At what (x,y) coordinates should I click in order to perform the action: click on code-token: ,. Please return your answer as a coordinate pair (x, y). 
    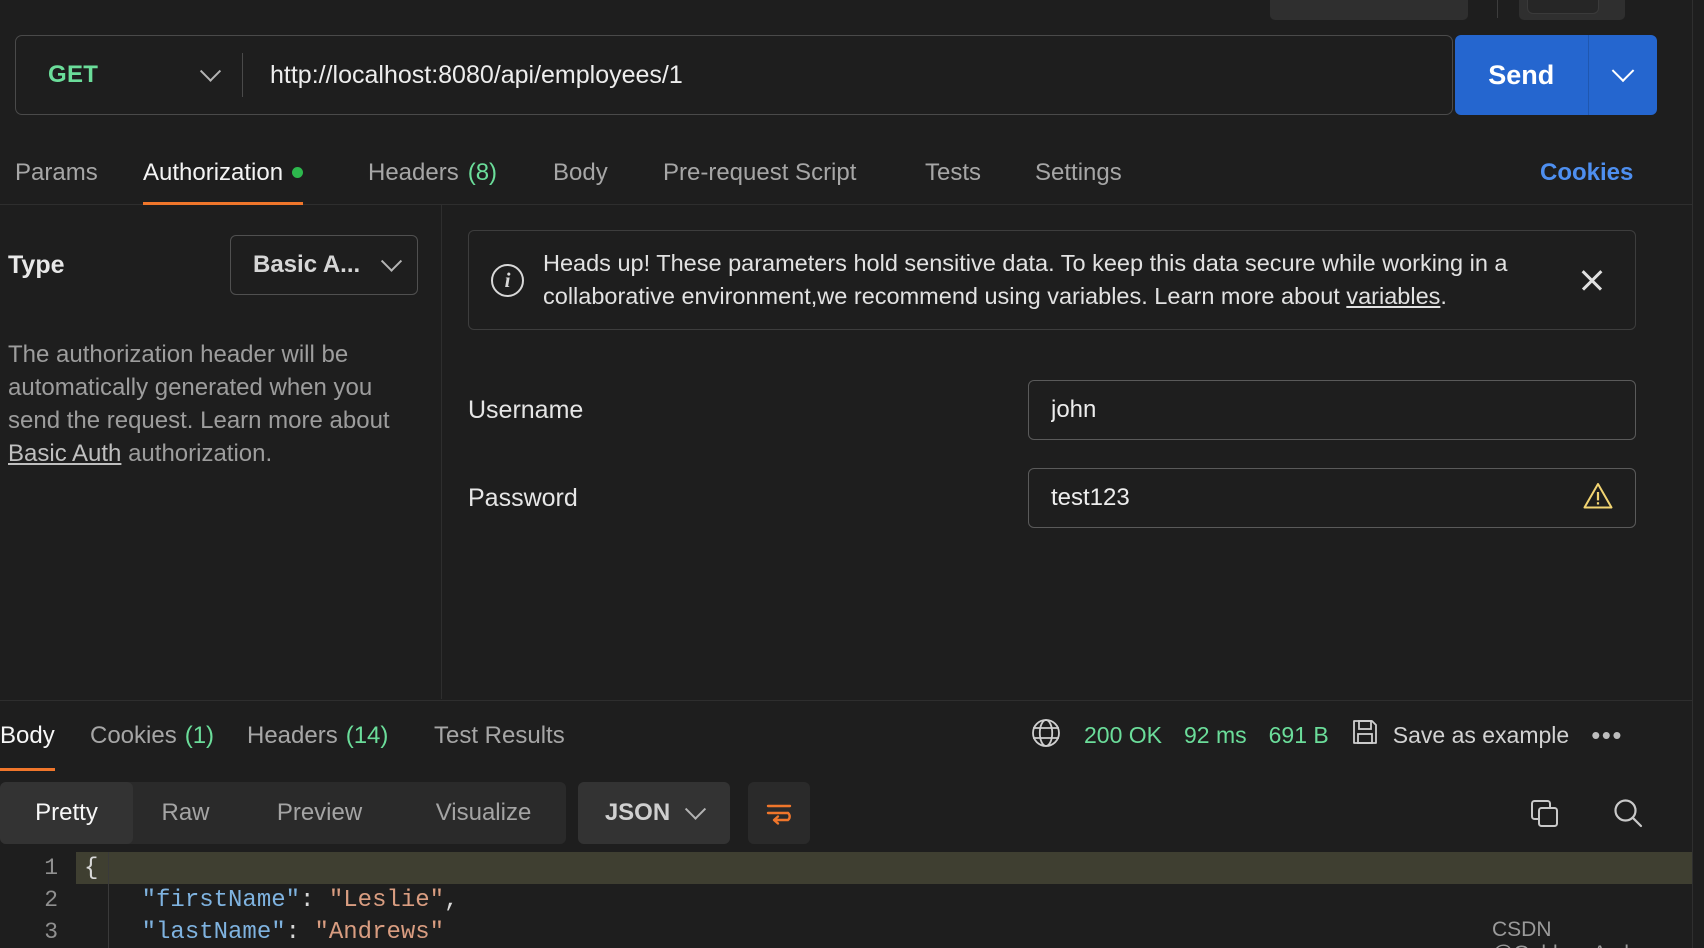
    Looking at the image, I should click on (451, 900).